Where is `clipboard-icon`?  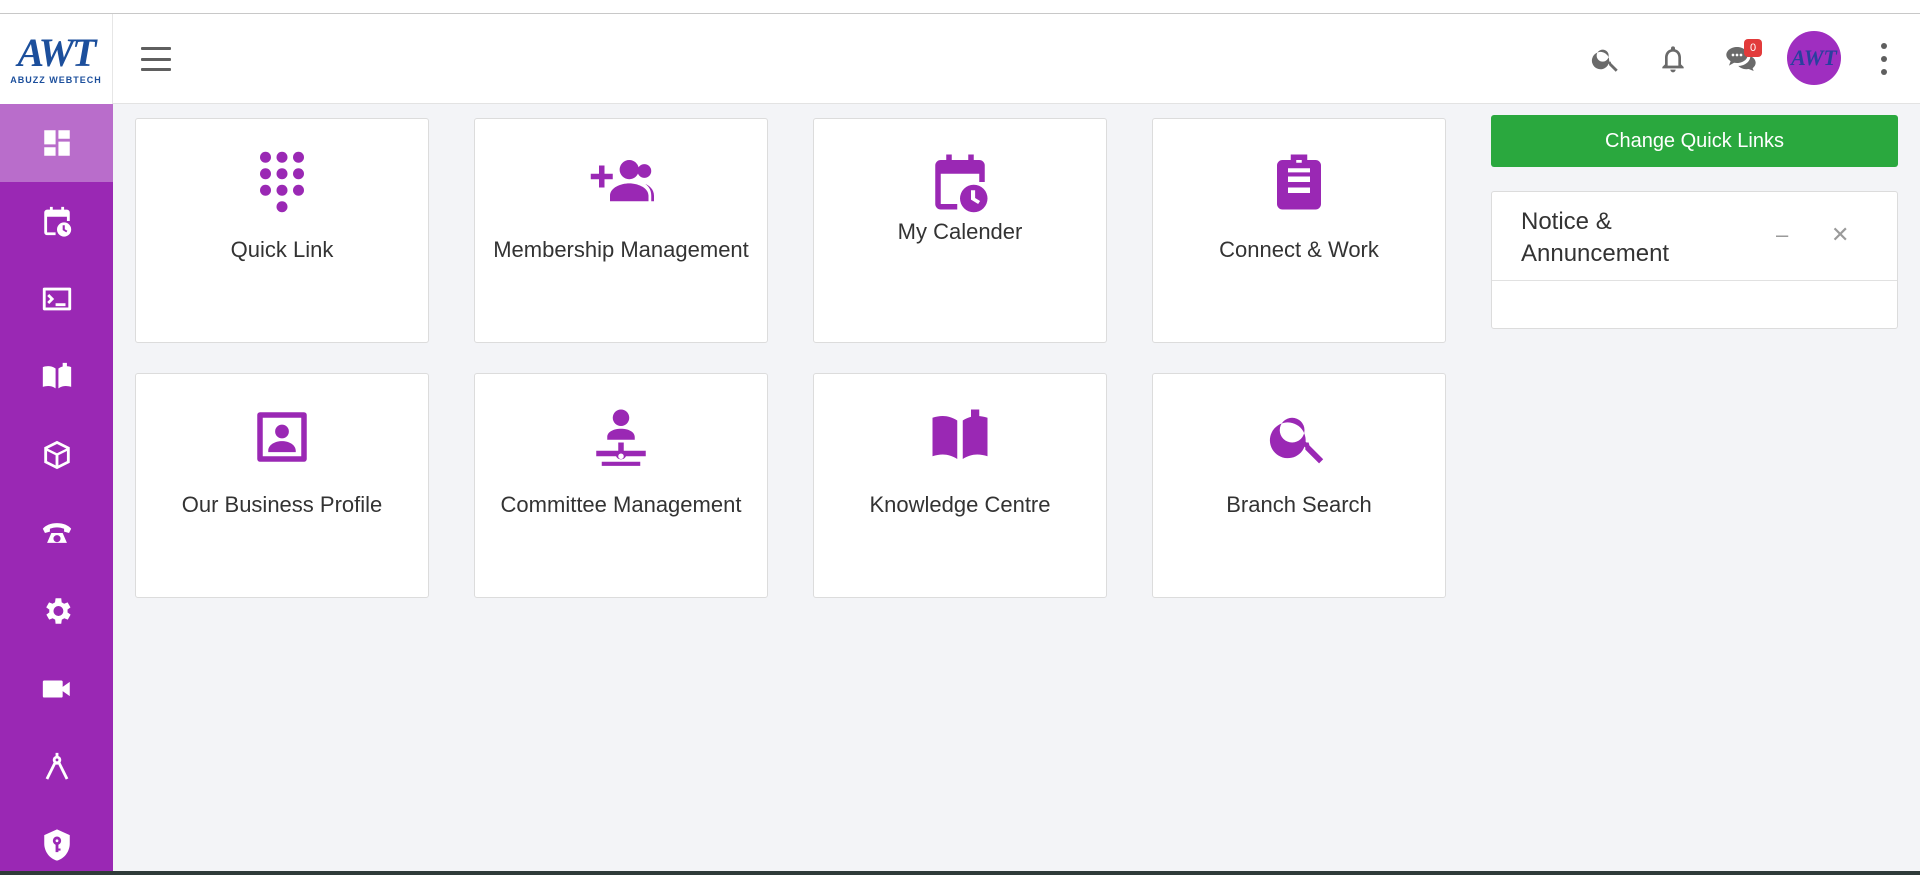 clipboard-icon is located at coordinates (1299, 182).